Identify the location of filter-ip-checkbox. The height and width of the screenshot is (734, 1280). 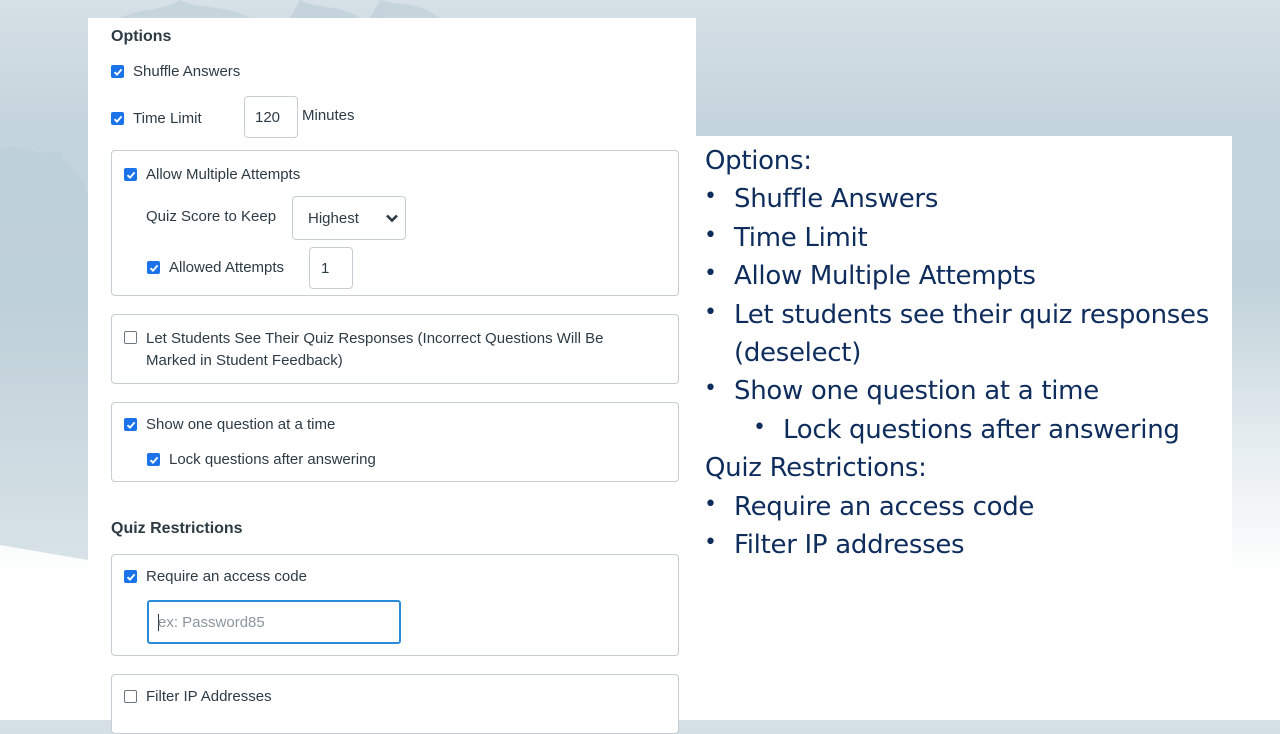
(130, 696).